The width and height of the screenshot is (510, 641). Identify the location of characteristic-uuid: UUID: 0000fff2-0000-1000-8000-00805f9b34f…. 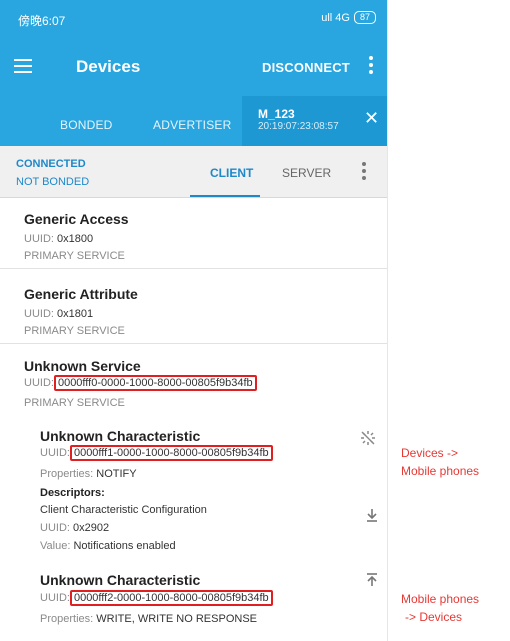
(156, 598).